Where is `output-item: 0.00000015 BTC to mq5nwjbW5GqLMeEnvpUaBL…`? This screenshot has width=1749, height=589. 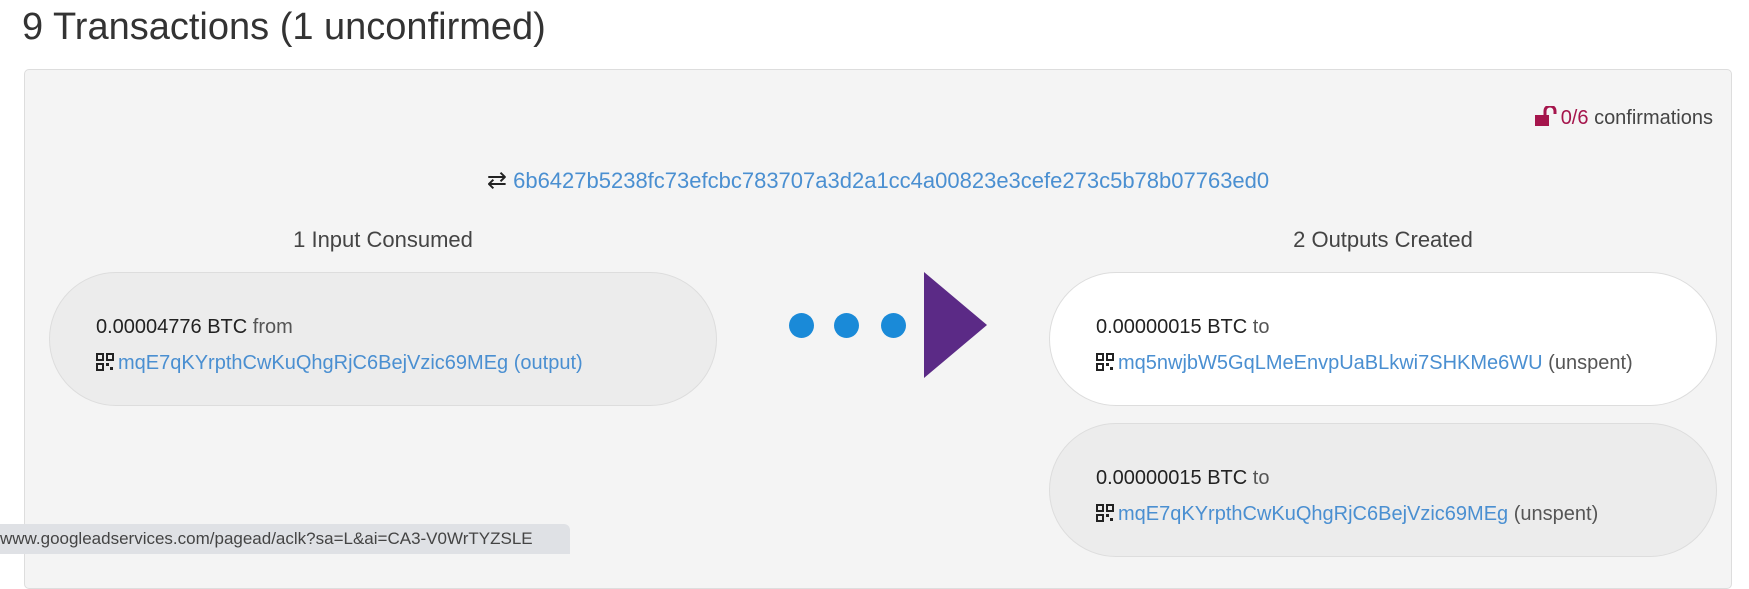 output-item: 0.00000015 BTC to mq5nwjbW5GqLMeEnvpUaBL… is located at coordinates (1383, 339).